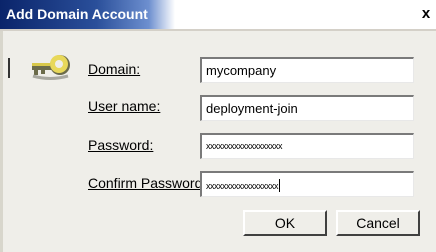 Image resolution: width=436 pixels, height=252 pixels. What do you see at coordinates (279, 185) in the screenshot?
I see `text-caret` at bounding box center [279, 185].